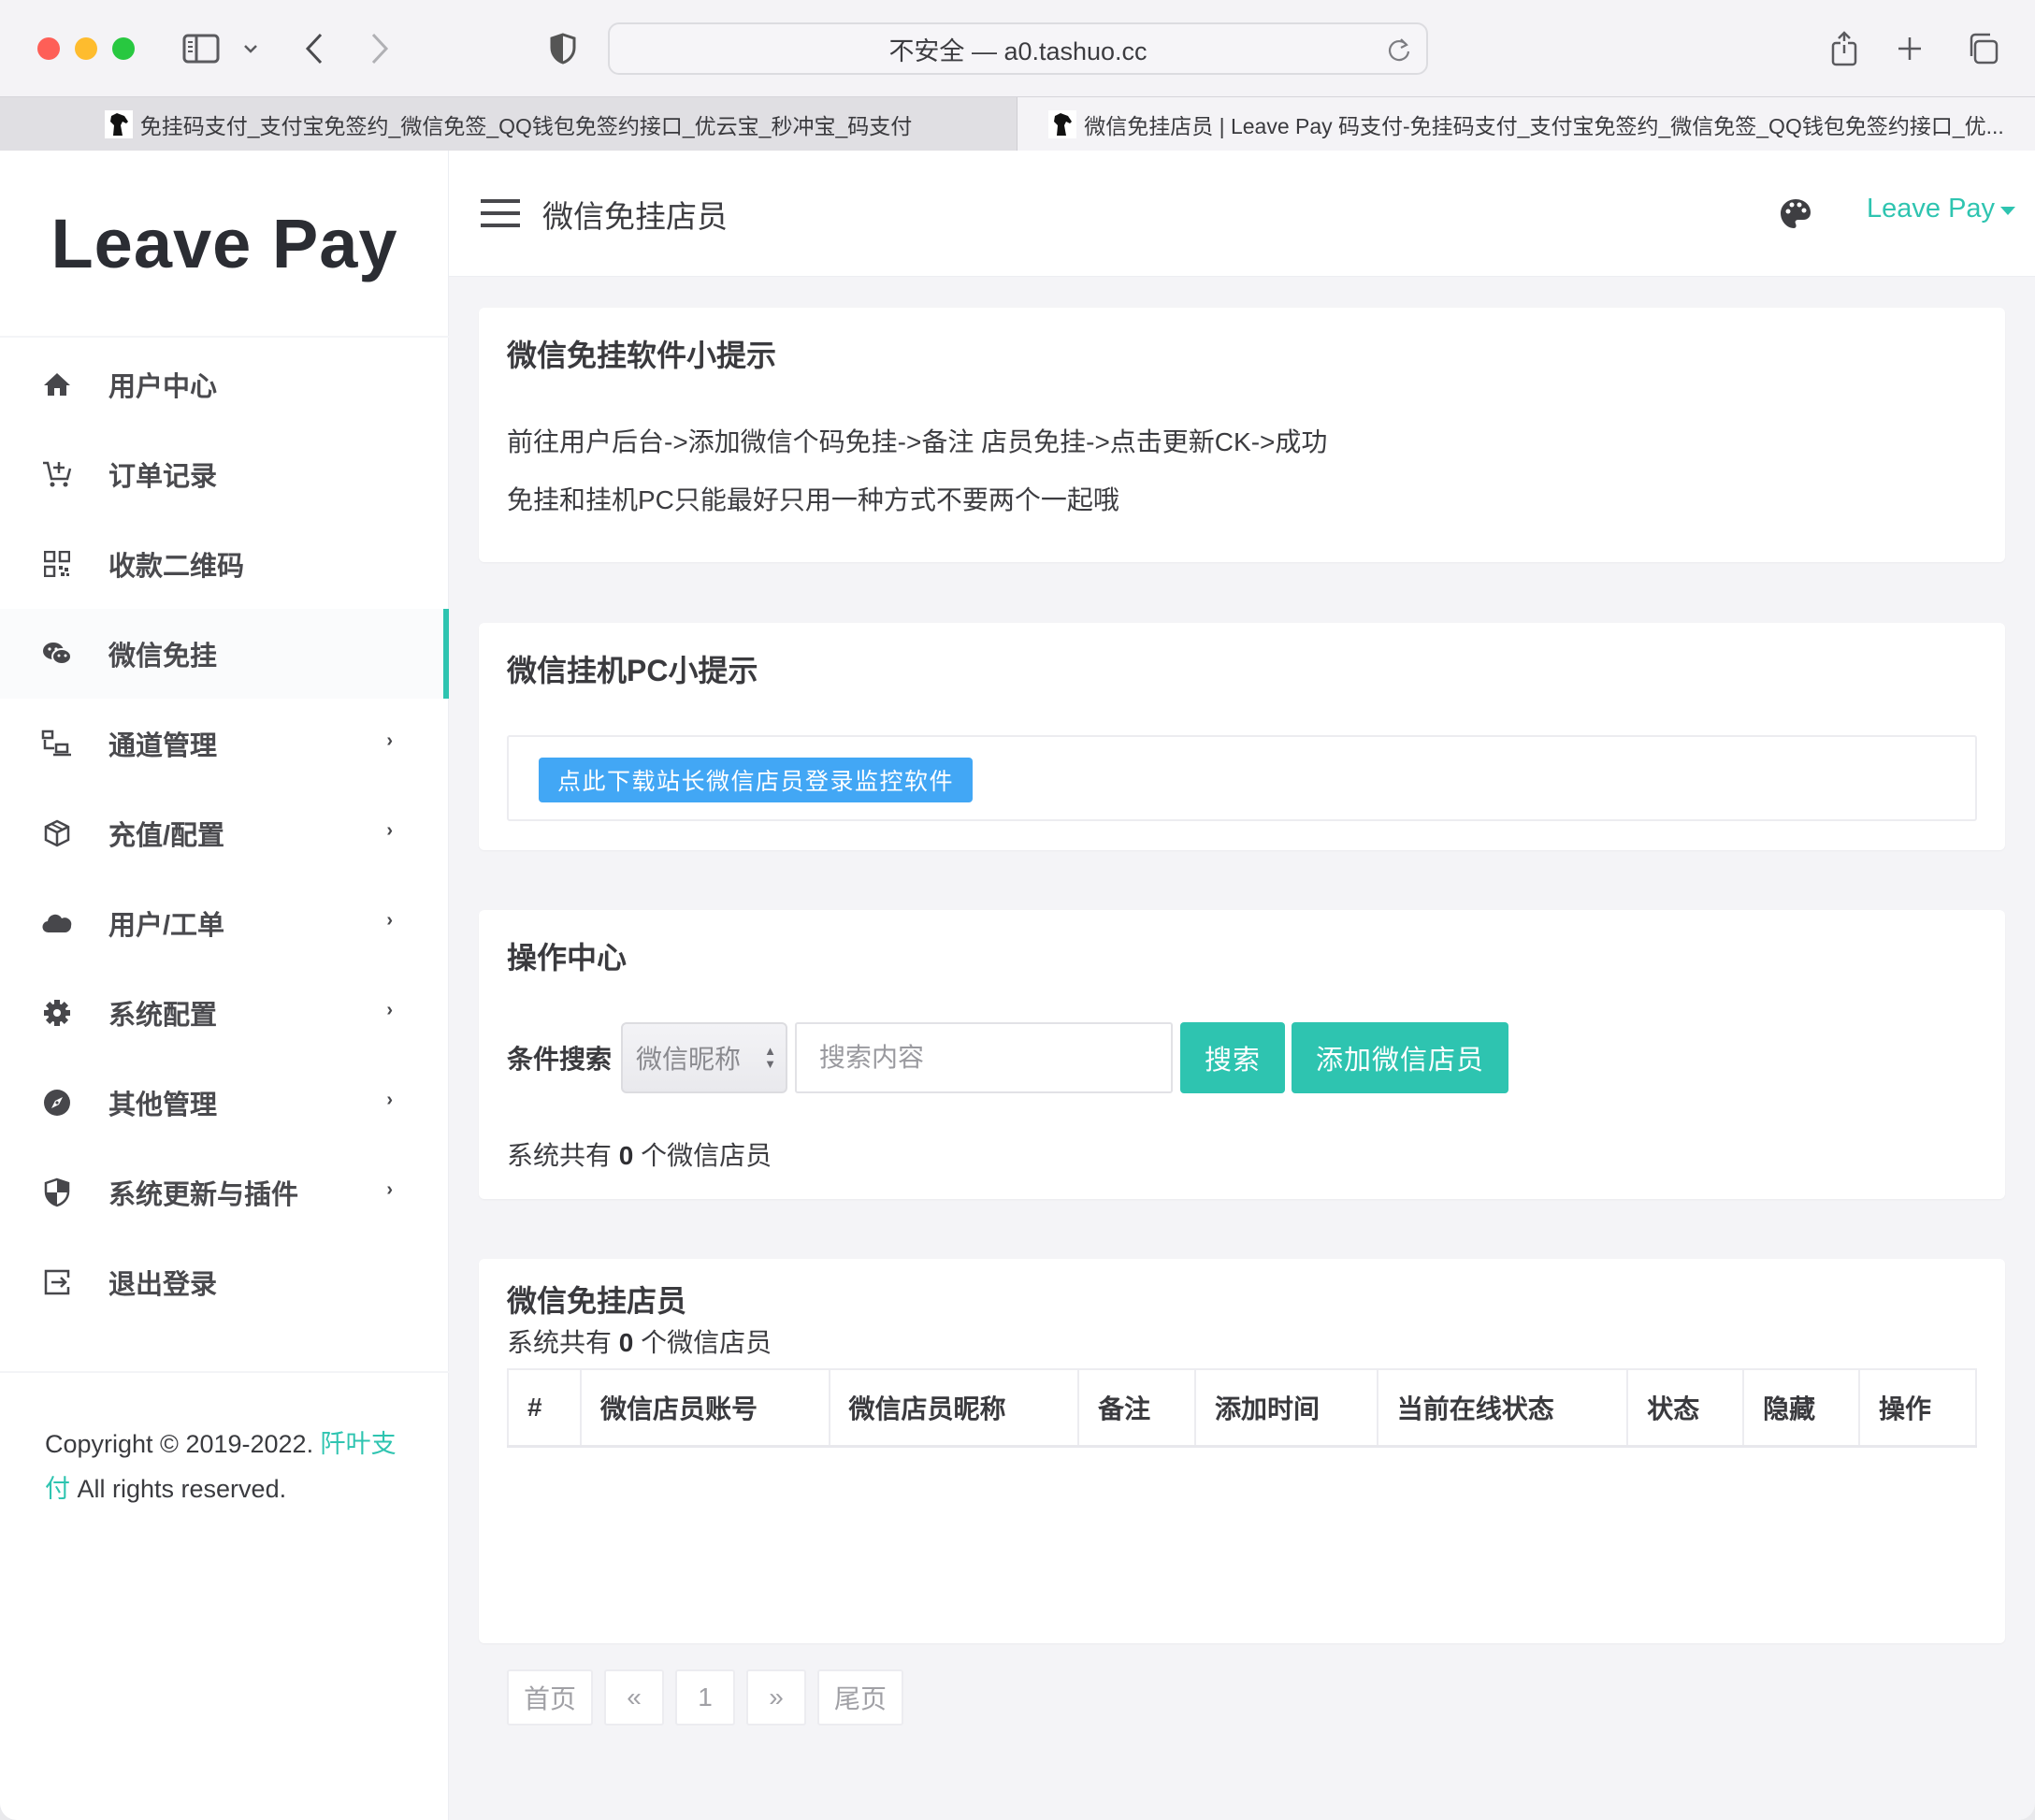  What do you see at coordinates (57, 1282) in the screenshot?
I see `logout-icon` at bounding box center [57, 1282].